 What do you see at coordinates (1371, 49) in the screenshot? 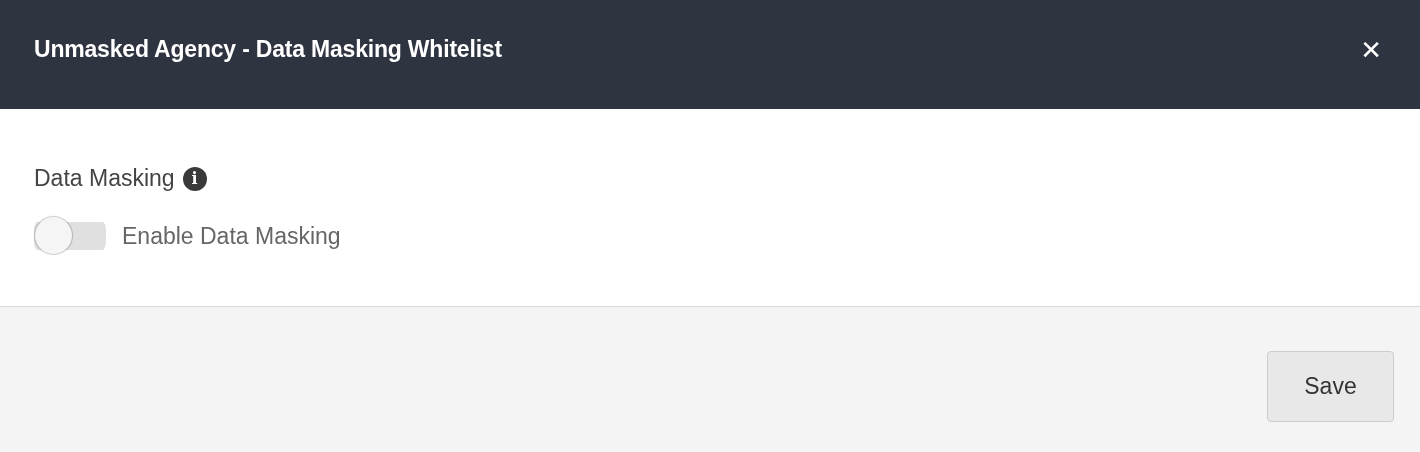
I see `close-button: ✕` at bounding box center [1371, 49].